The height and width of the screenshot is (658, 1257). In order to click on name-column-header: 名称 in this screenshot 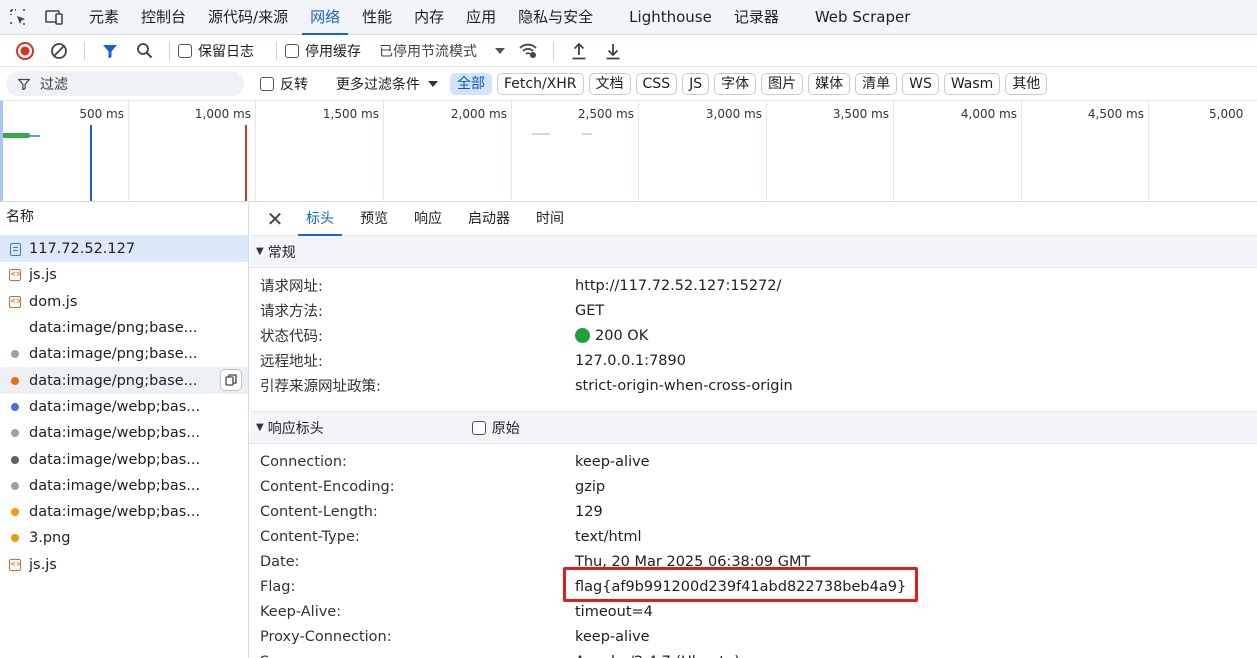, I will do `click(124, 219)`.